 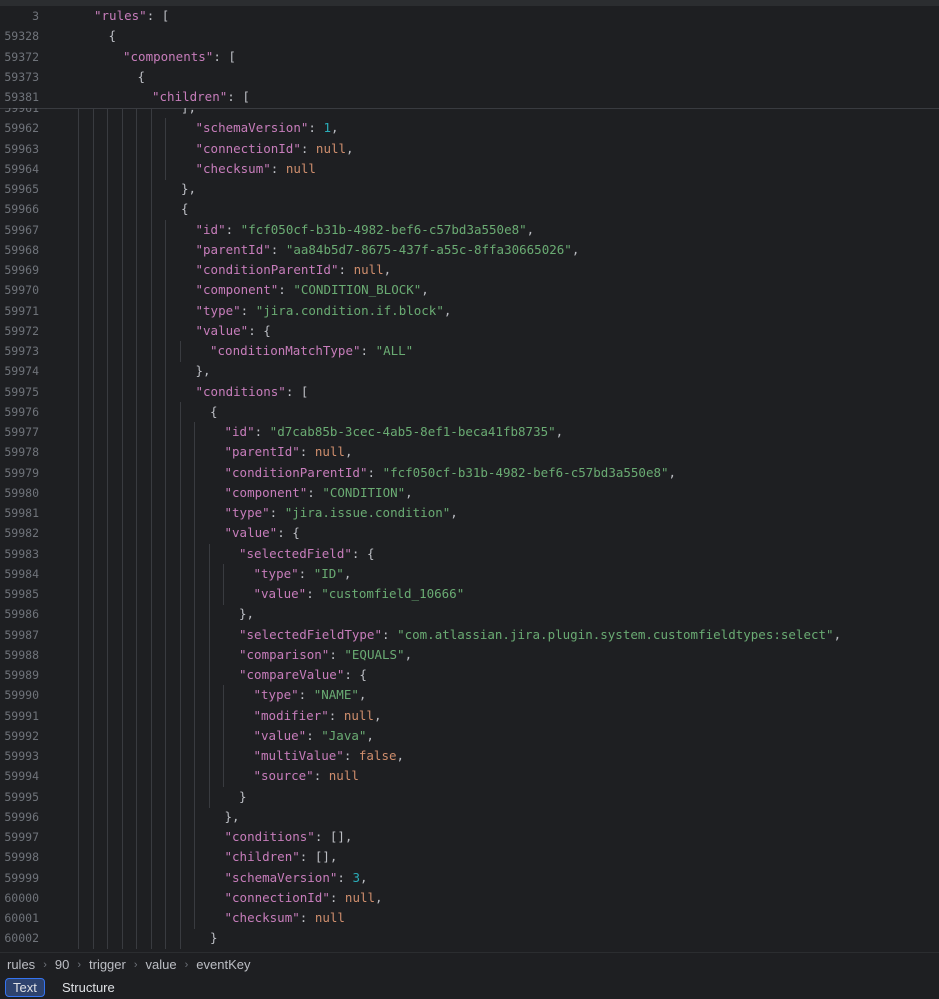 I want to click on code-line: 59981 "type": "jira.issue.condition",, so click(x=469, y=513).